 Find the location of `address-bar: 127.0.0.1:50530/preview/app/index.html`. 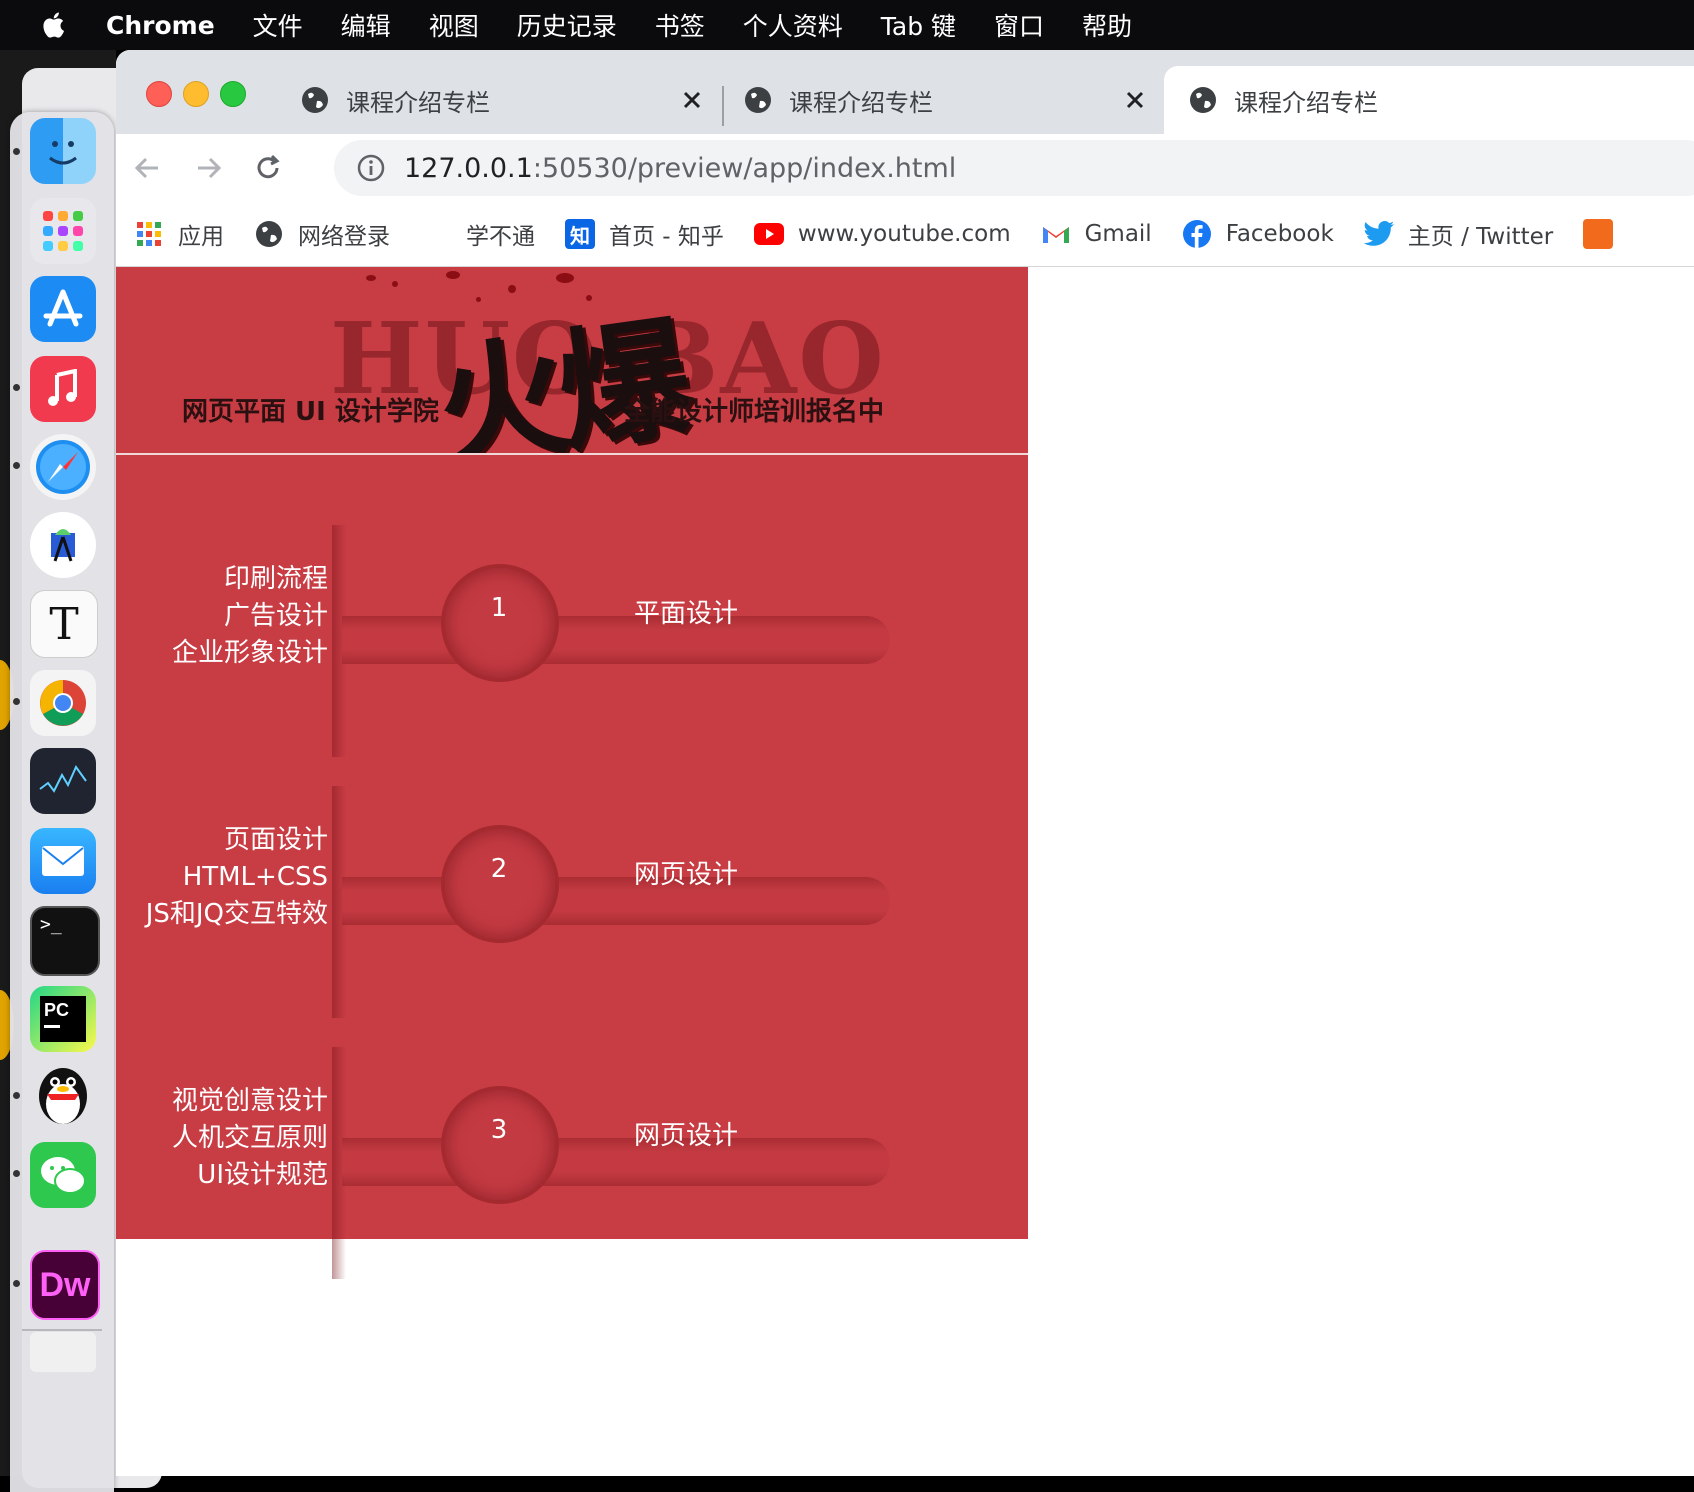

address-bar: 127.0.0.1:50530/preview/app/index.html is located at coordinates (1014, 168).